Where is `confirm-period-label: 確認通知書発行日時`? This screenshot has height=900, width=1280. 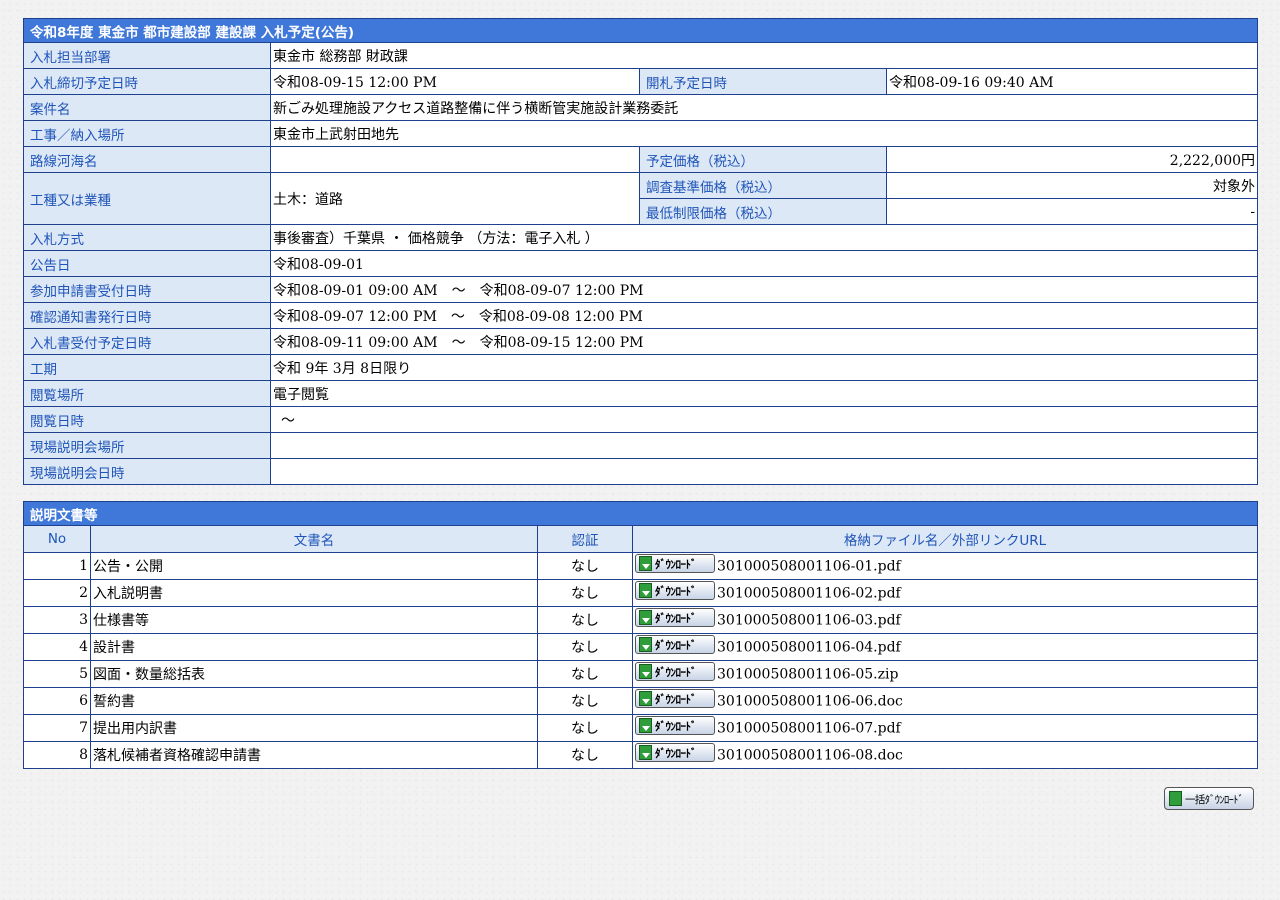
confirm-period-label: 確認通知書発行日時 is located at coordinates (147, 315).